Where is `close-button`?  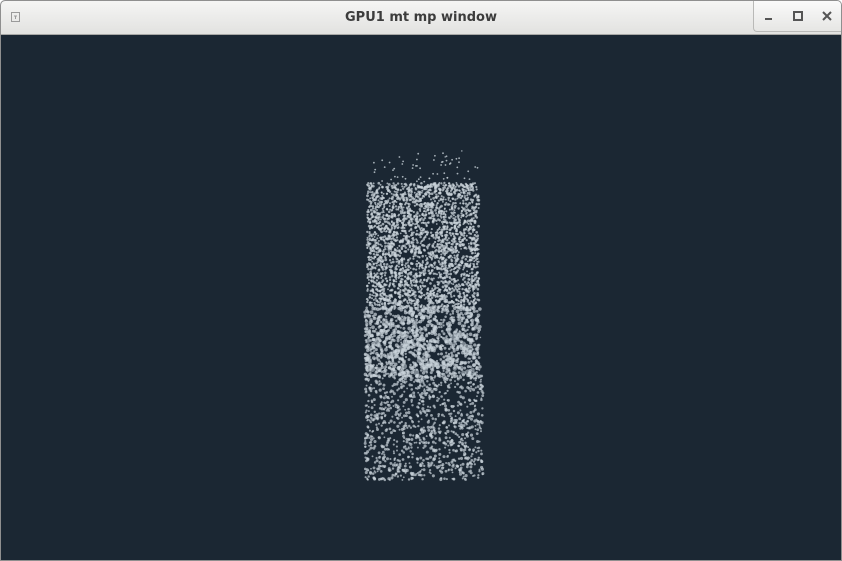 close-button is located at coordinates (826, 16).